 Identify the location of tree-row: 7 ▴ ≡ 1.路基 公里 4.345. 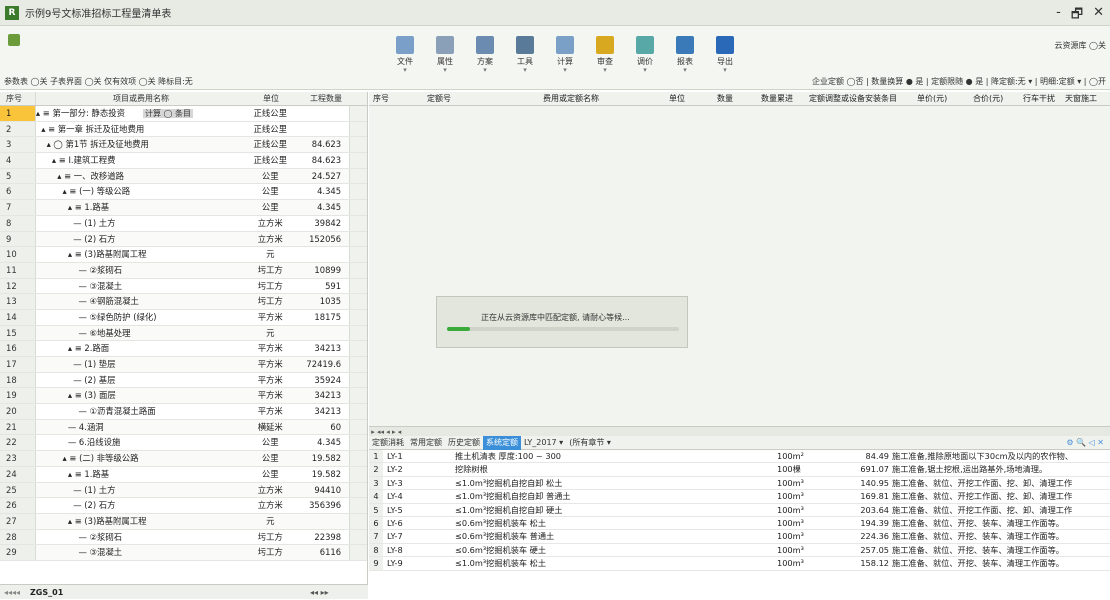
(183, 208).